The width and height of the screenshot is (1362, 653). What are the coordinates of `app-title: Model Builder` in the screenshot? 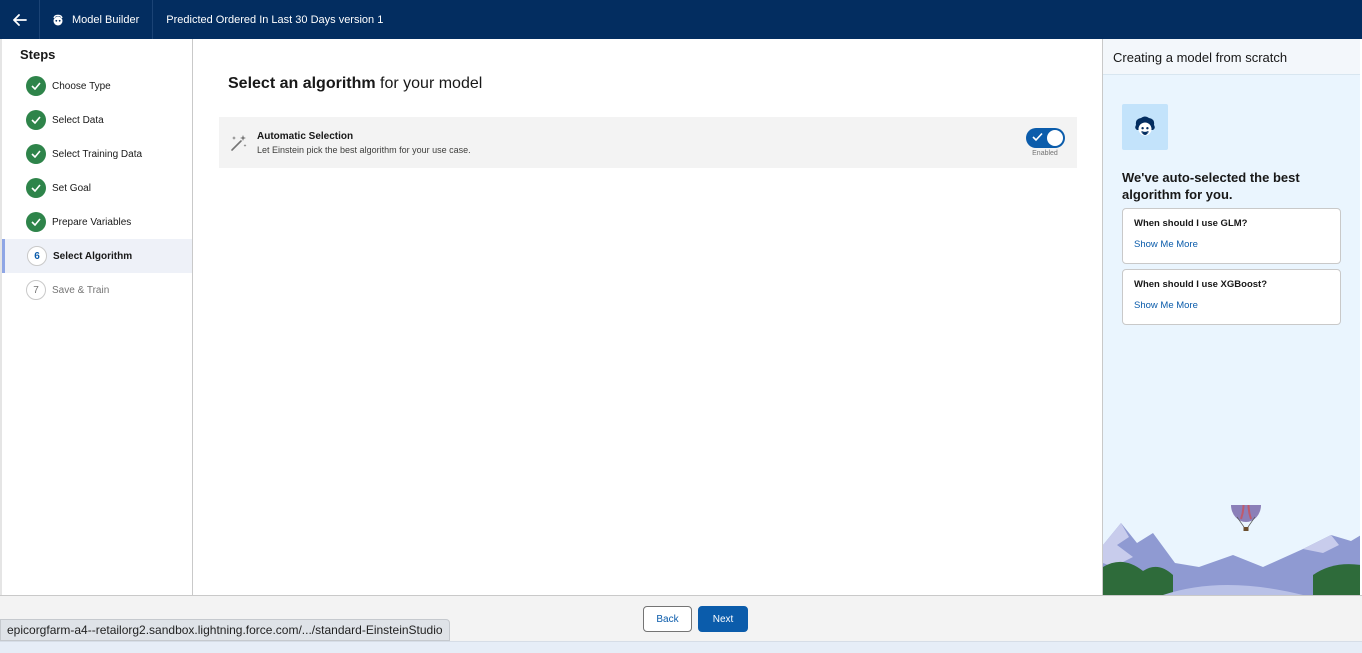 It's located at (97, 19).